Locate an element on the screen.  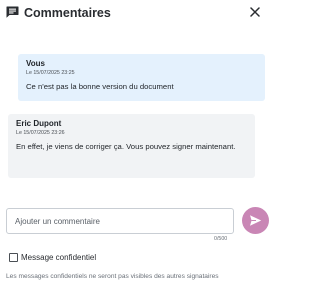
confidential-checkbox is located at coordinates (13, 257).